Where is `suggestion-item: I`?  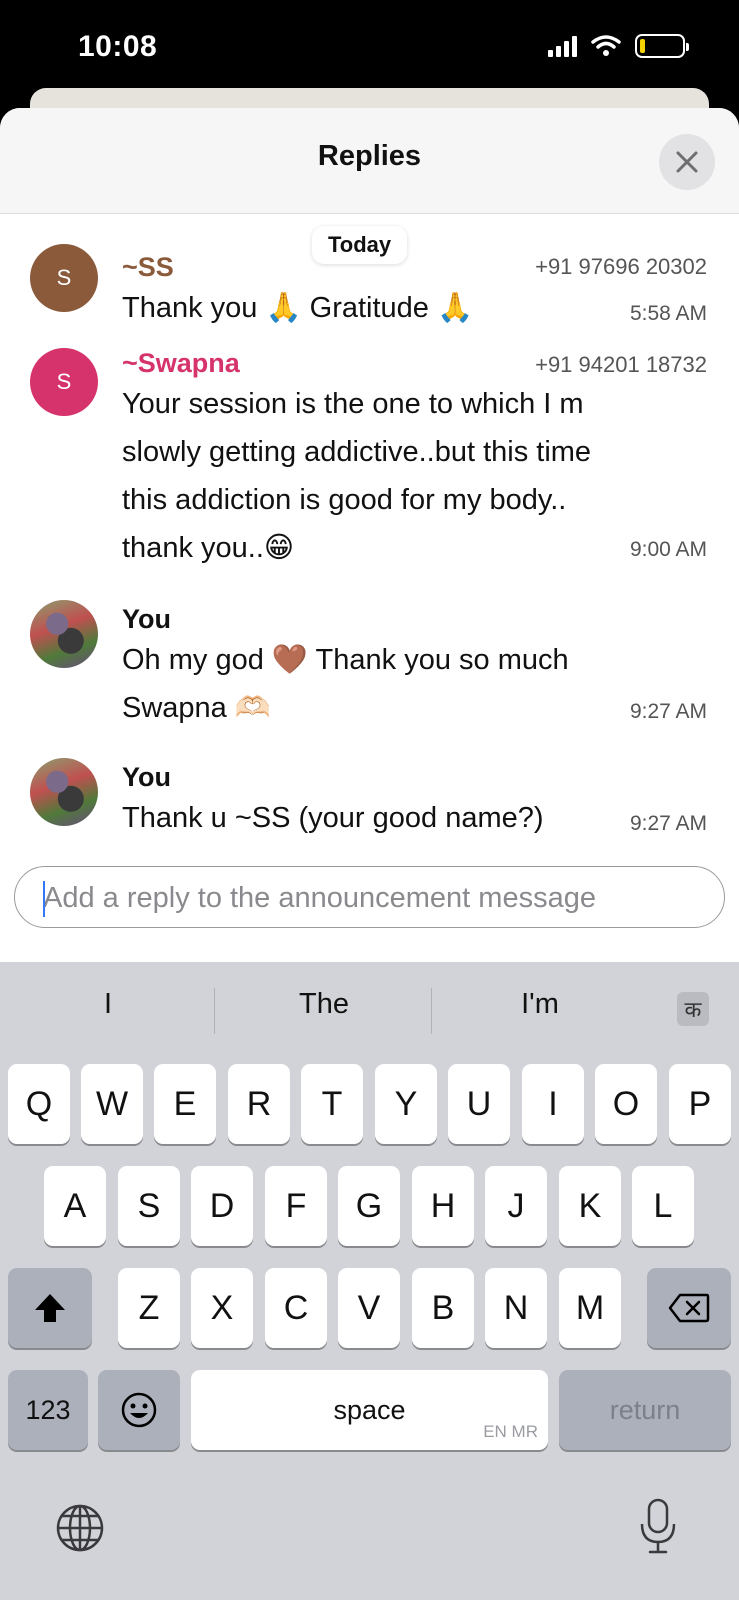
suggestion-item: I is located at coordinates (108, 1004).